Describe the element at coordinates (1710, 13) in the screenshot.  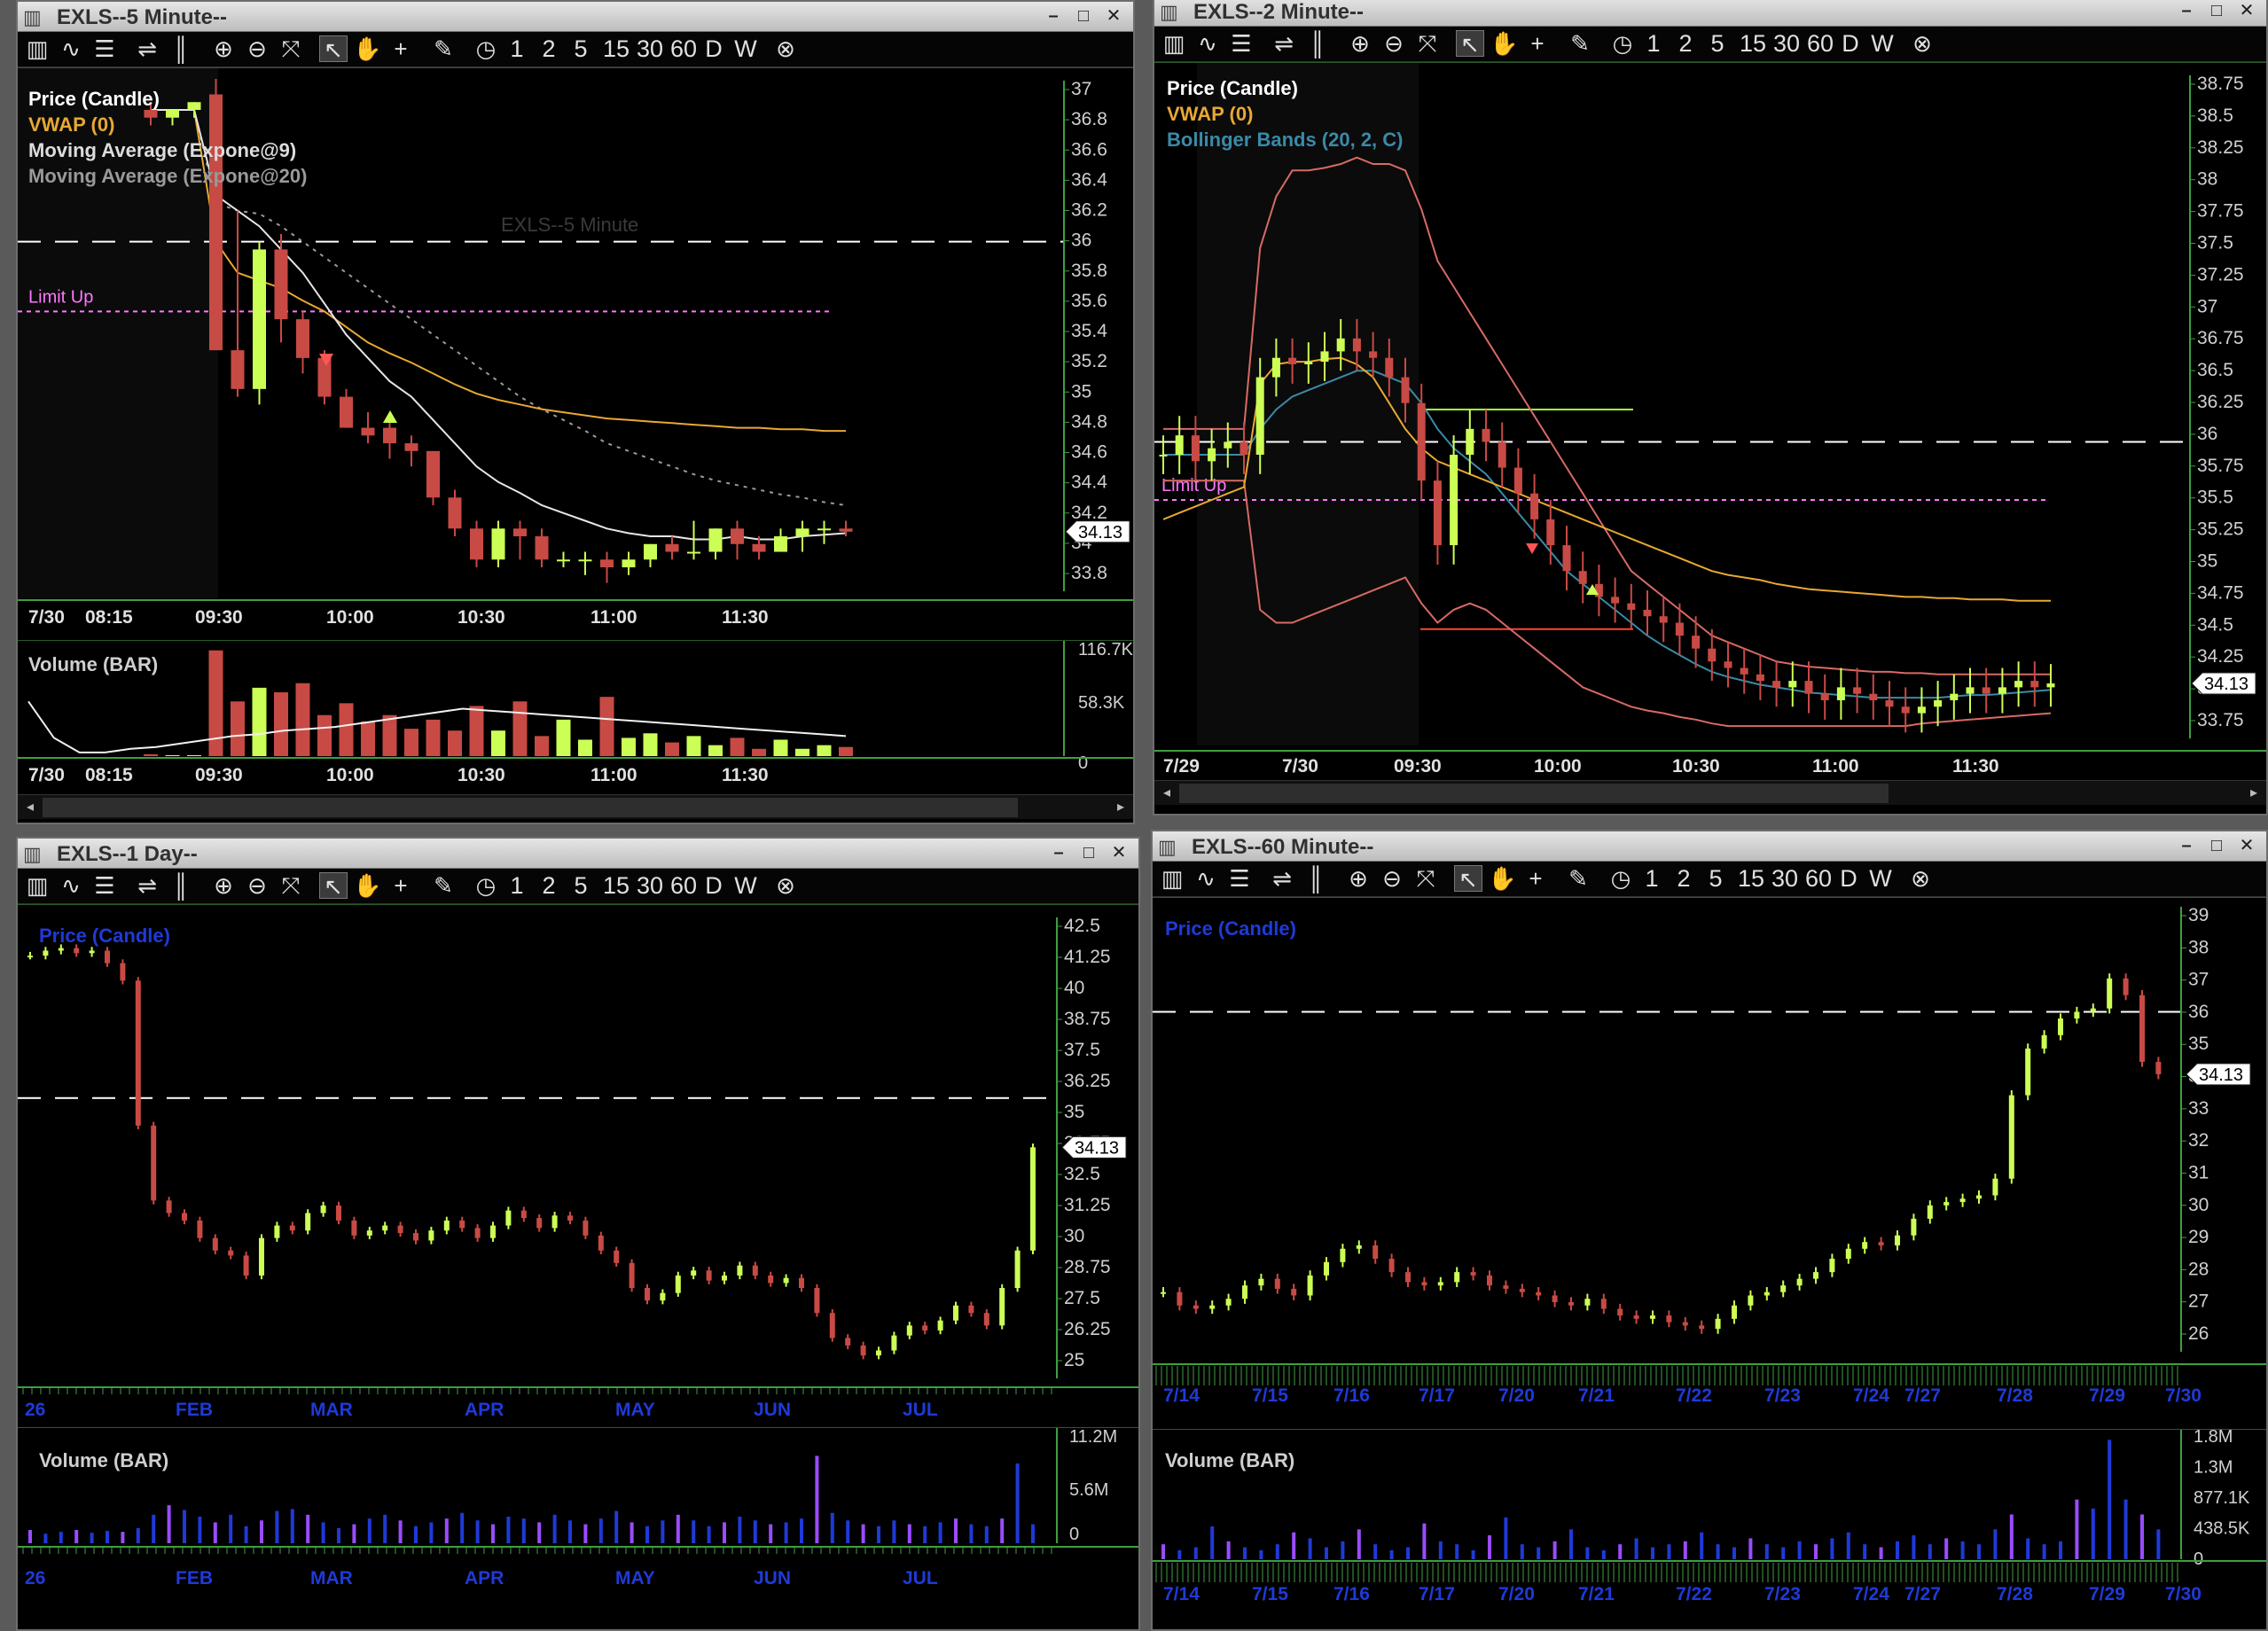
I see `titlebar: ▥ EXLS--2 Minute-- – □ ✕` at that location.